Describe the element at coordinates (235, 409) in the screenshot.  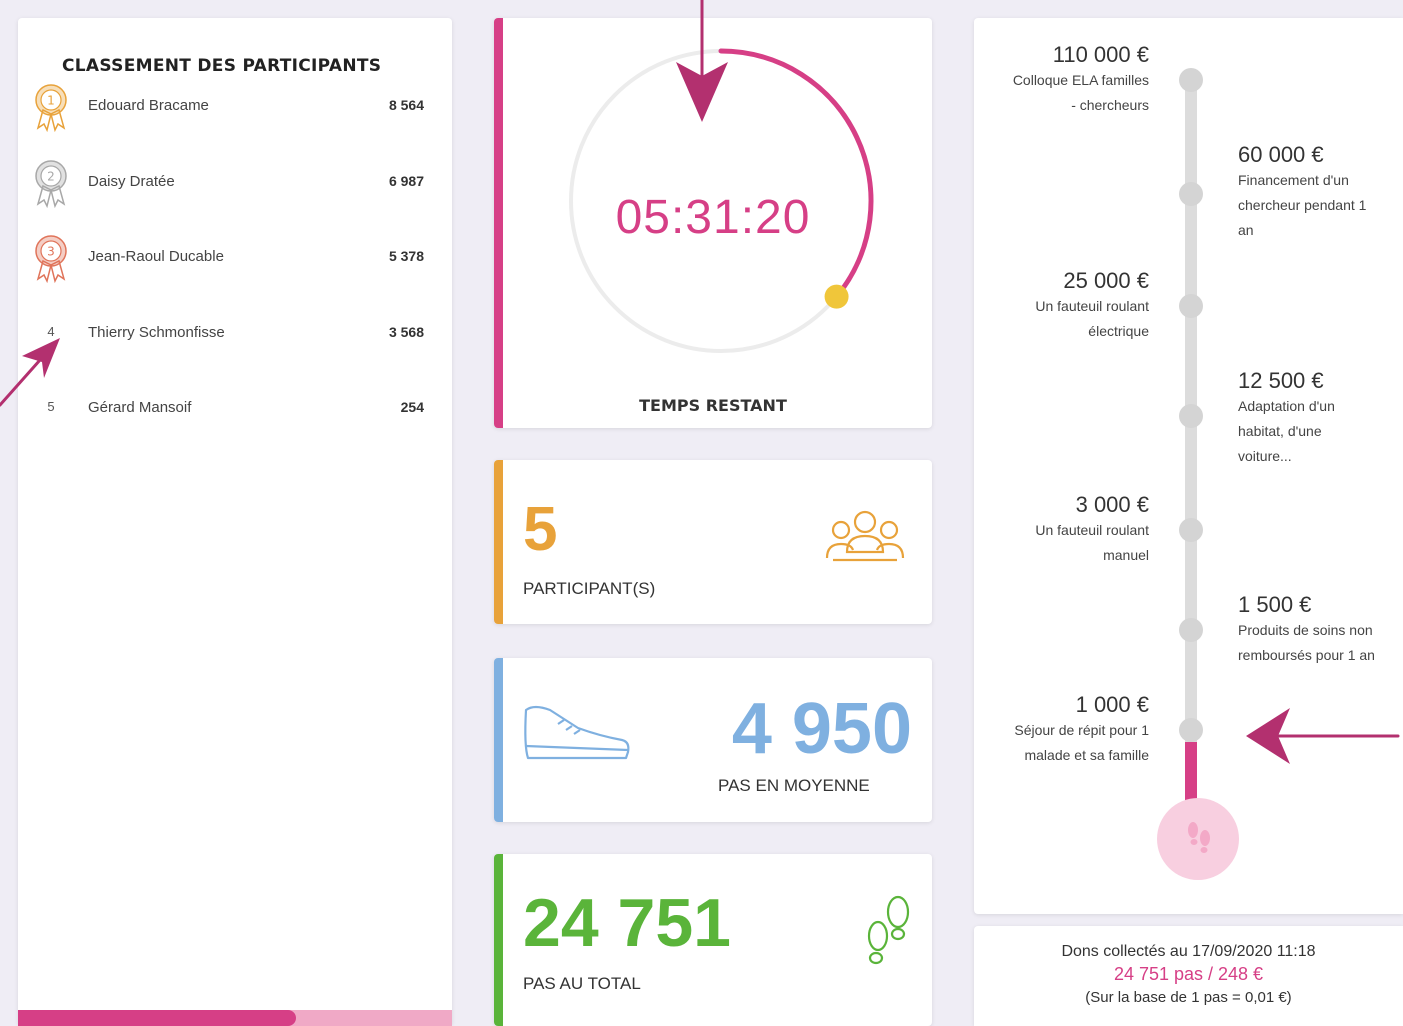
I see `ranking-row: 5 Gérard Mansoif 254` at that location.